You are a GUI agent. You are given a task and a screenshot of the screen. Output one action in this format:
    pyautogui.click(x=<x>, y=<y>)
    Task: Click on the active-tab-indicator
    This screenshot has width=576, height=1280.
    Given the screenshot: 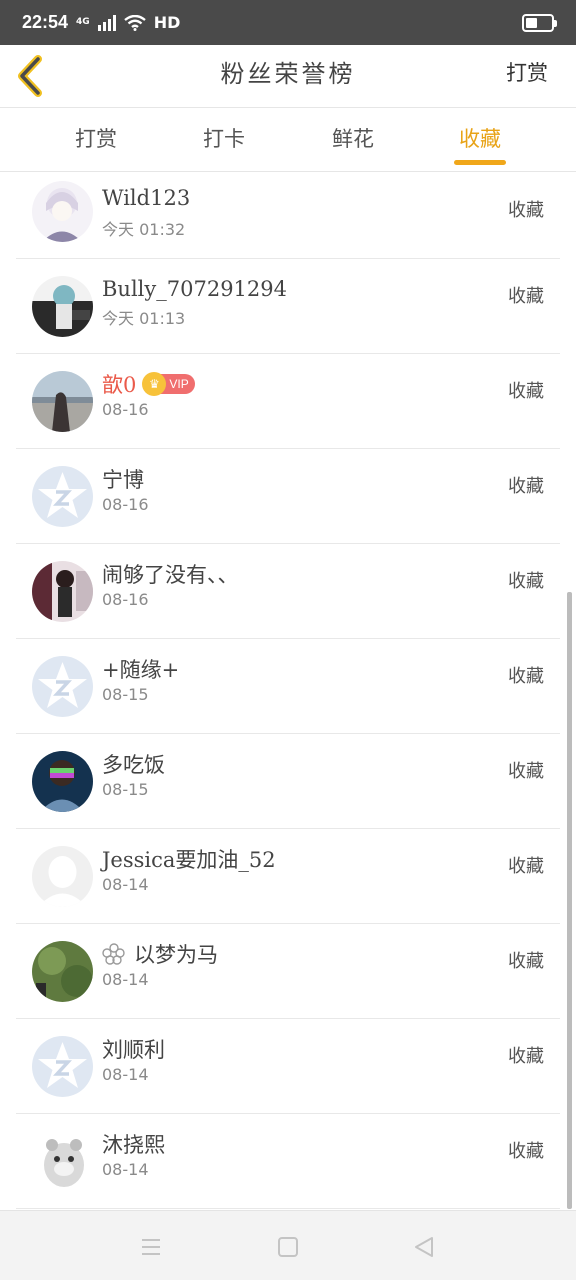 What is the action you would take?
    pyautogui.click(x=480, y=162)
    